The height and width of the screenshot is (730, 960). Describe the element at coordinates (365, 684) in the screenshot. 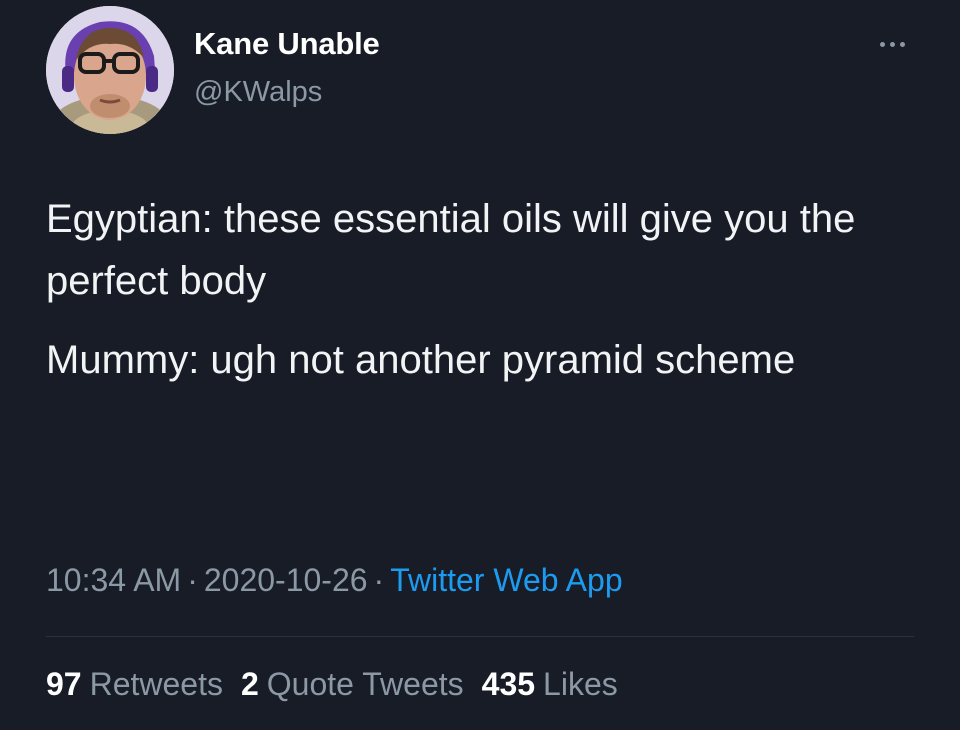

I see `quote-tweets-label: Quote Tweets` at that location.